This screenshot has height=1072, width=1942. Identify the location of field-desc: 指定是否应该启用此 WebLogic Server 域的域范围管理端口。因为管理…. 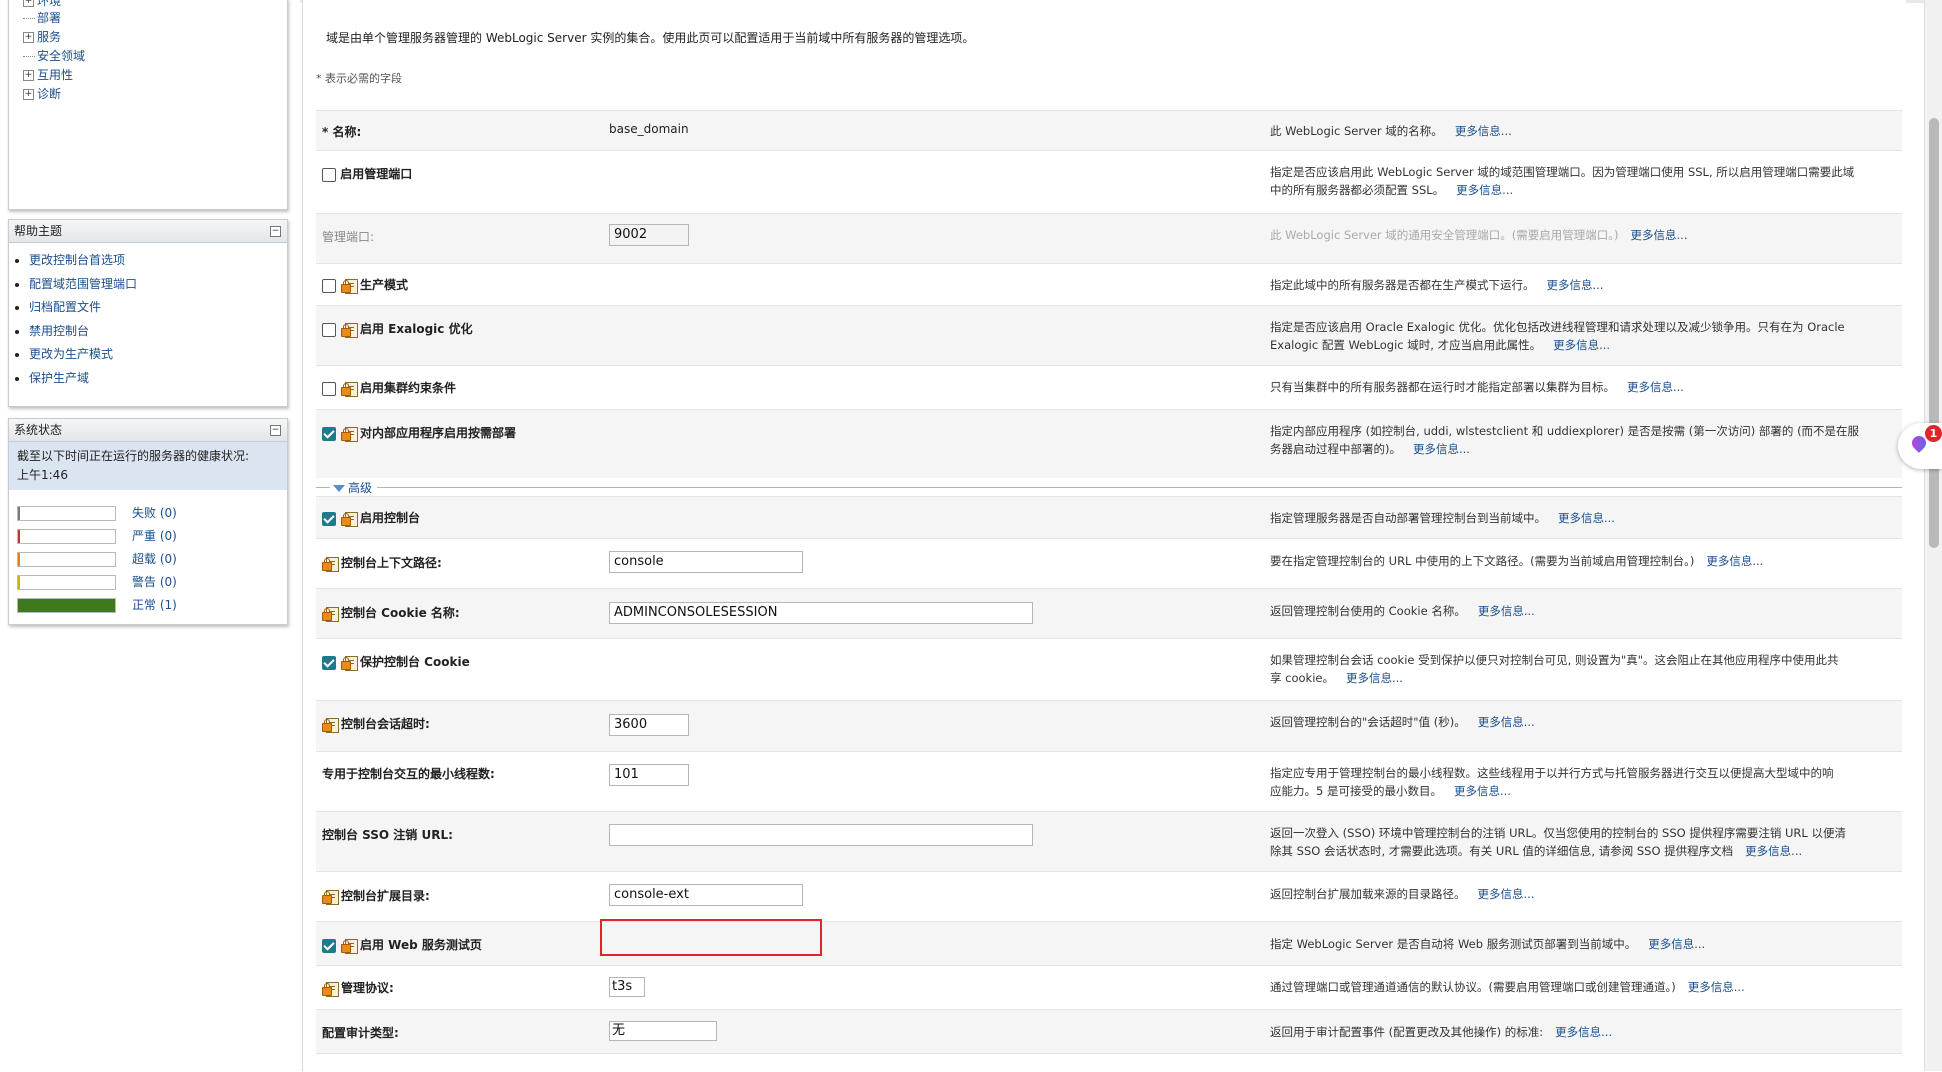
(1562, 181).